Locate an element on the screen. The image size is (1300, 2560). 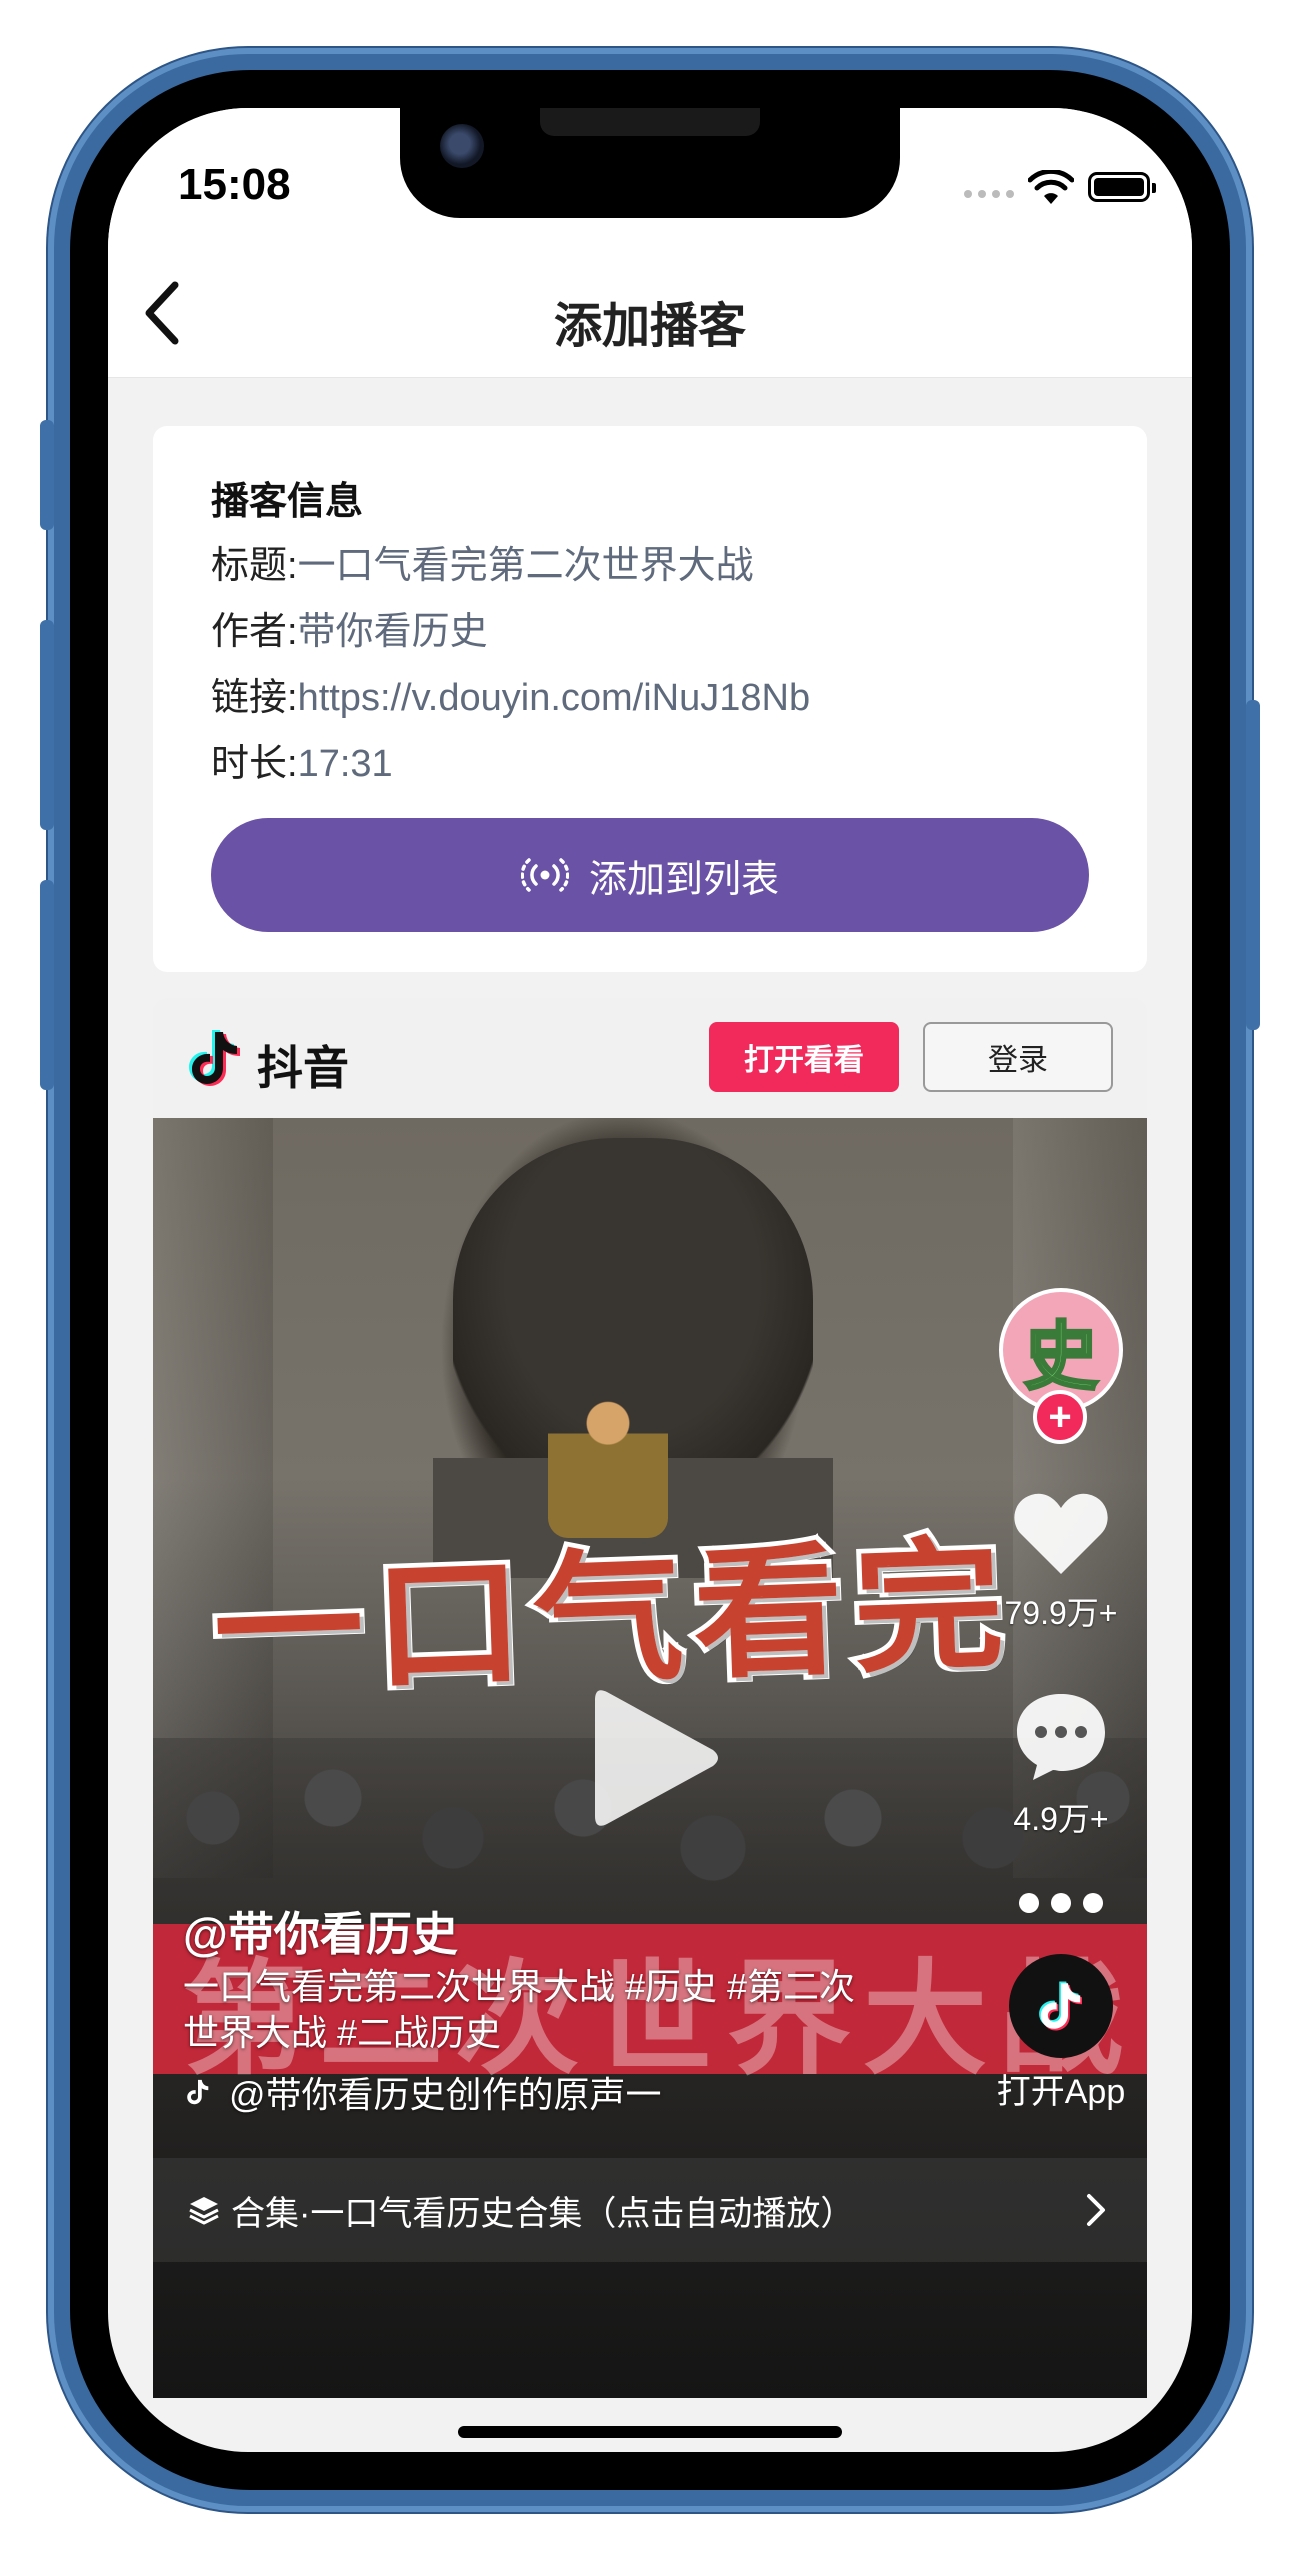
duration-value: 17:31 is located at coordinates (345, 764).